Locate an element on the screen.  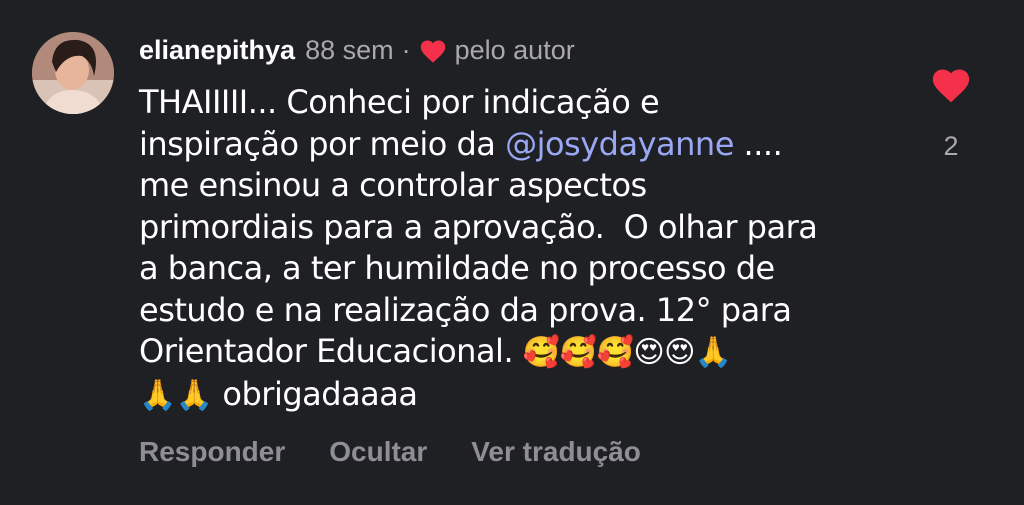
mention-link: @josydayanne is located at coordinates (619, 144).